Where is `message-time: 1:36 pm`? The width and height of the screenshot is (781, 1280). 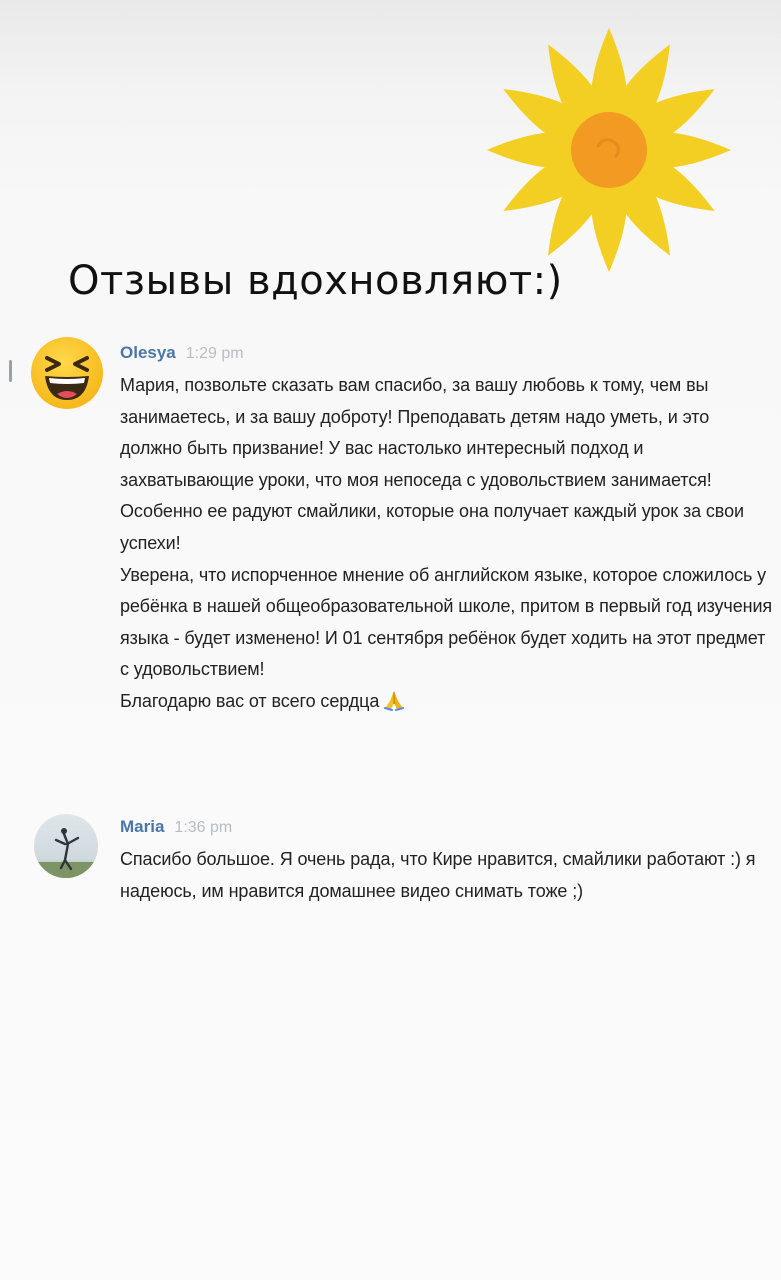
message-time: 1:36 pm is located at coordinates (203, 827).